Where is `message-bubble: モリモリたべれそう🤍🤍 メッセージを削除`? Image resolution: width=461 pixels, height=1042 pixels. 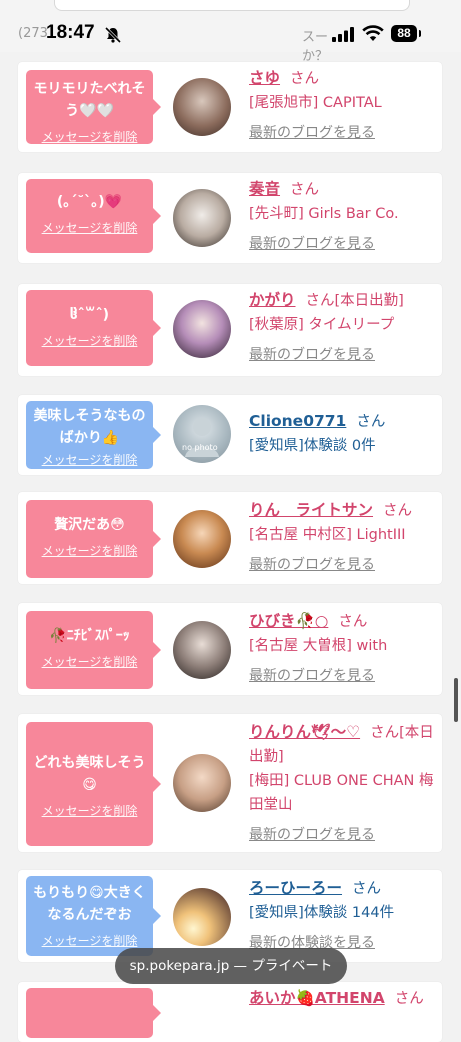 message-bubble: モリモリたべれそう🤍🤍 メッセージを削除 is located at coordinates (93, 107).